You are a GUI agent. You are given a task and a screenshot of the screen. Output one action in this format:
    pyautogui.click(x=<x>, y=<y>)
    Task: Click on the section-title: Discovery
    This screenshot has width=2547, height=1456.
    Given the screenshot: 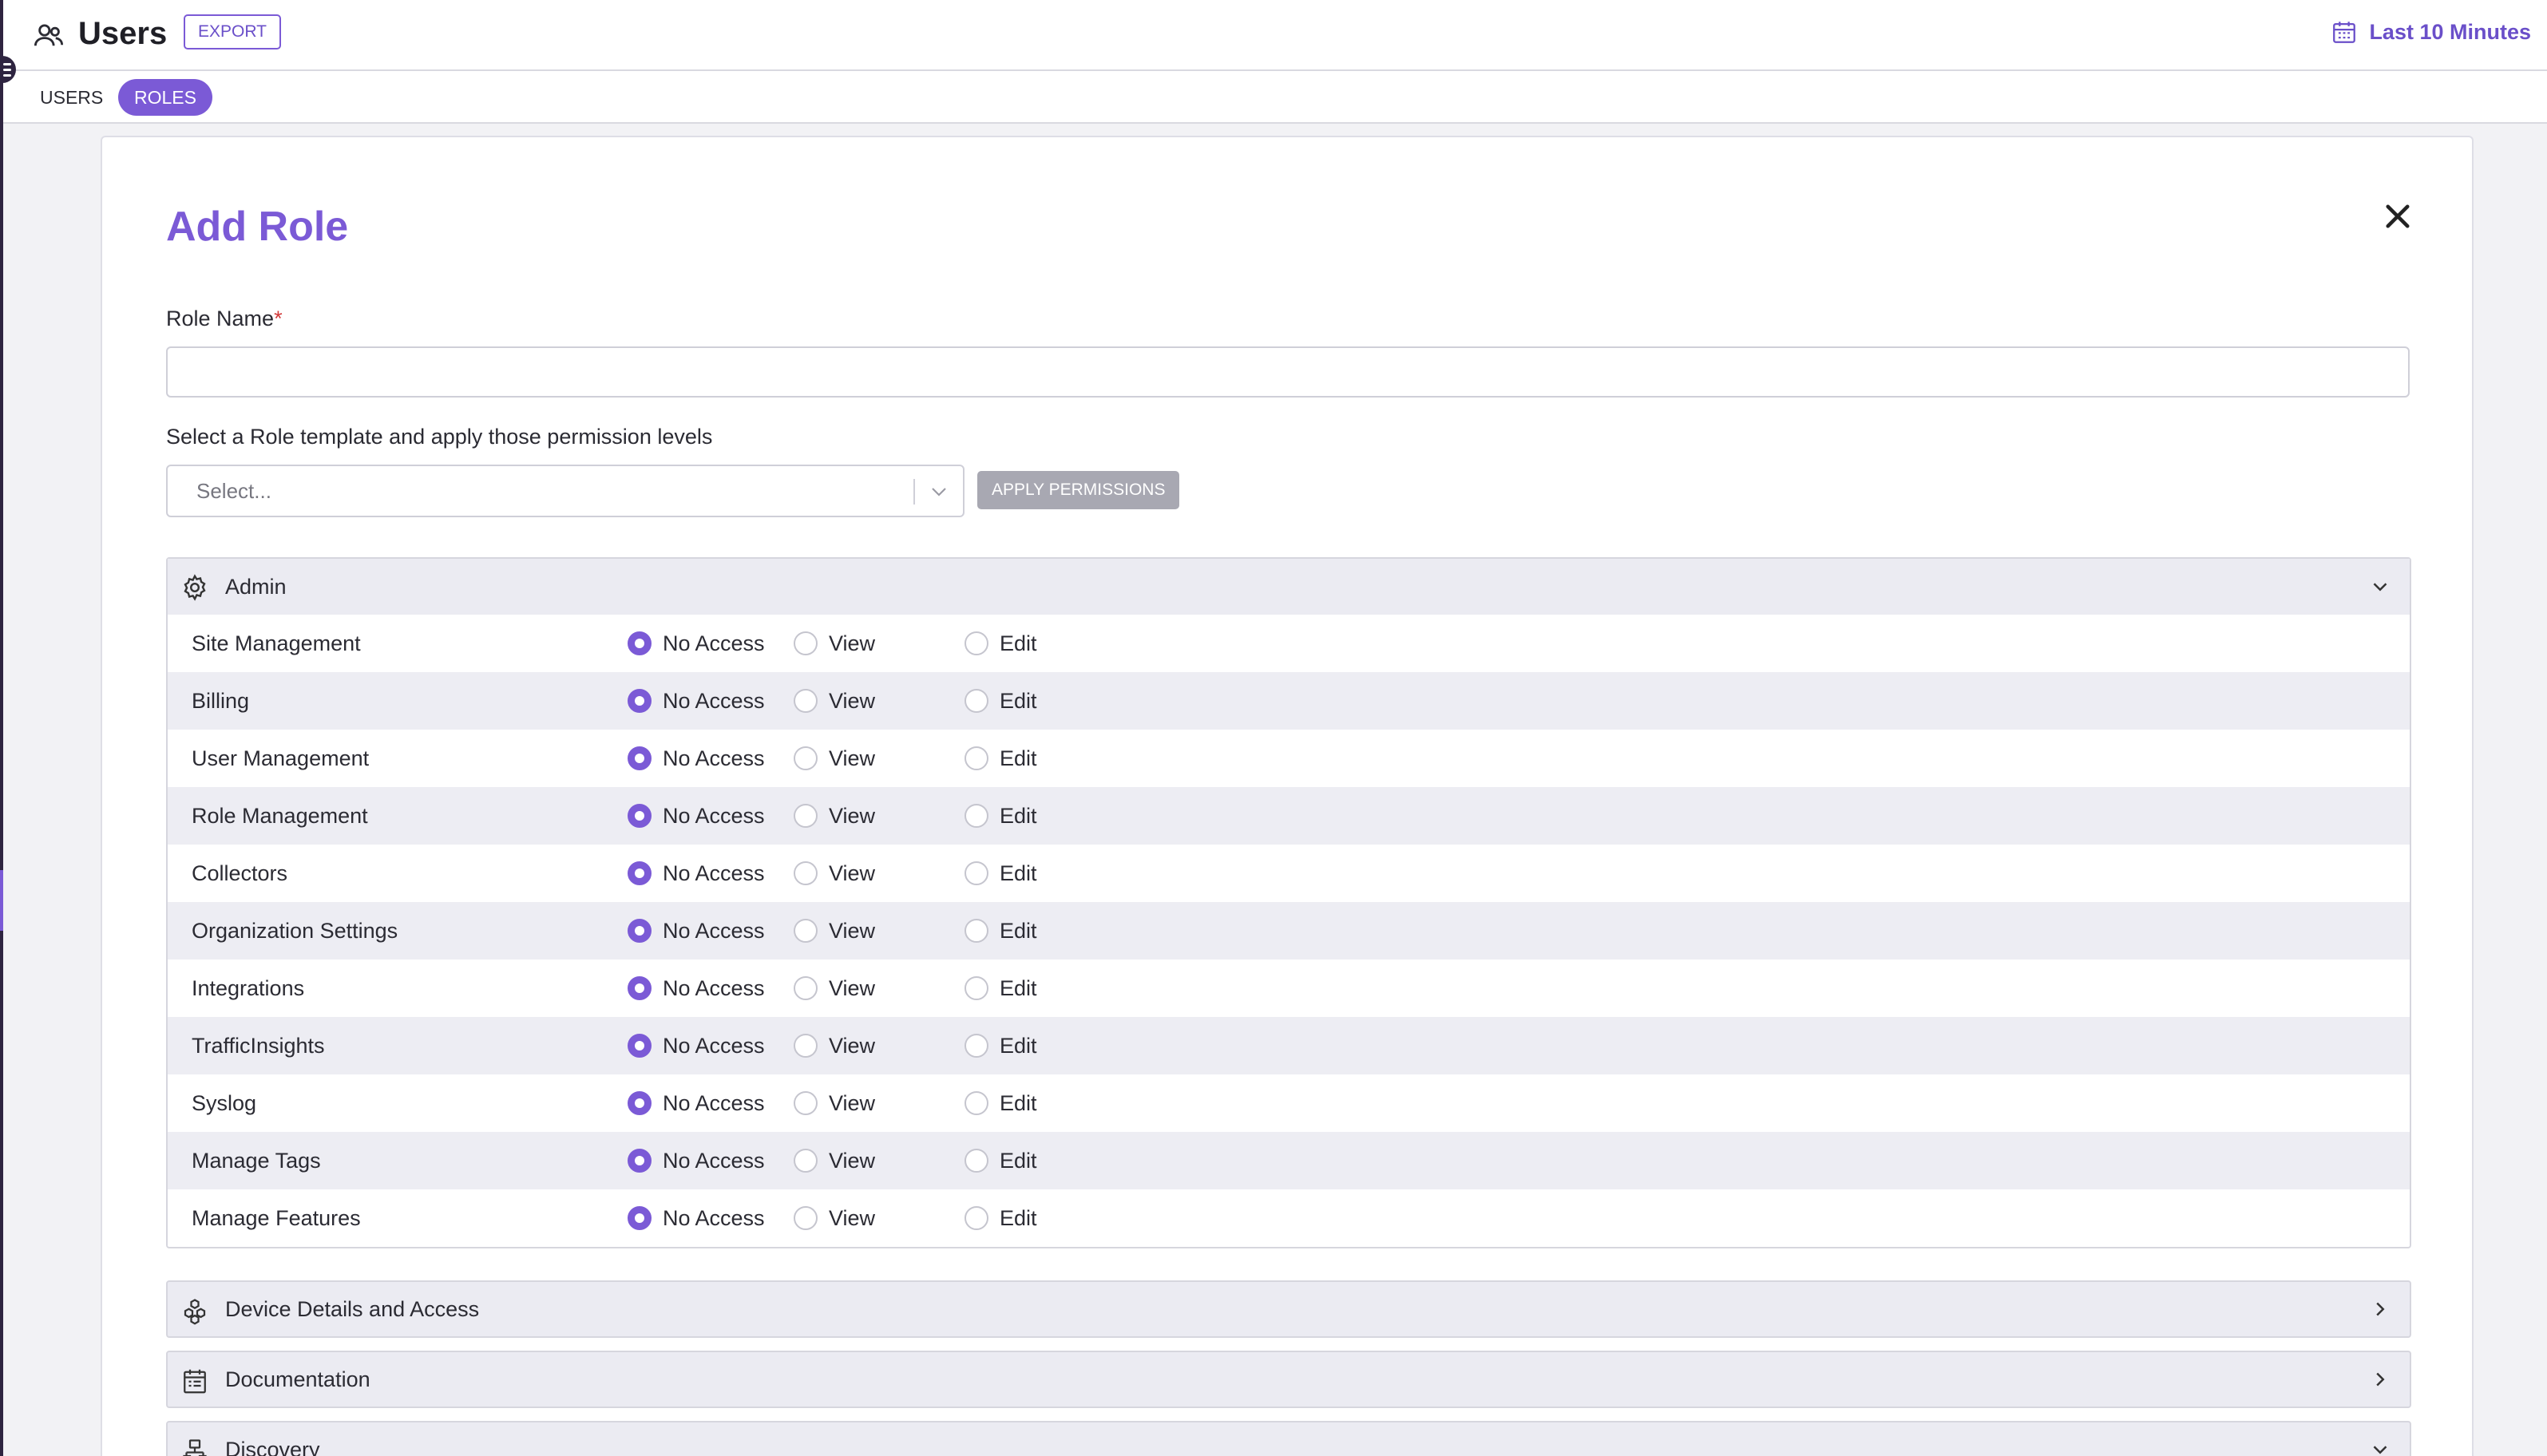 What is the action you would take?
    pyautogui.click(x=272, y=1447)
    